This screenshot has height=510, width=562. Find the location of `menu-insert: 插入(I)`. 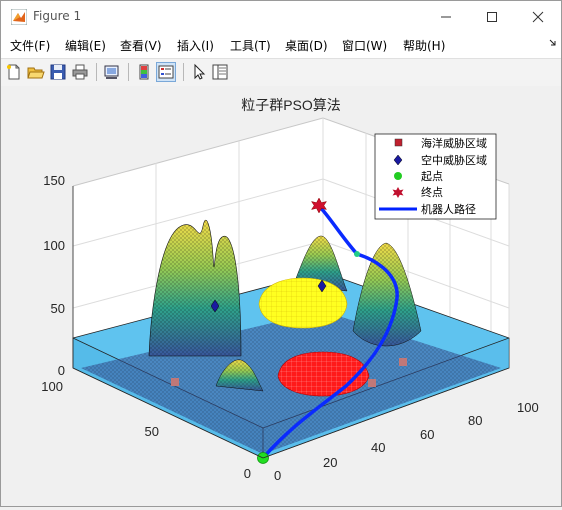

menu-insert: 插入(I) is located at coordinates (195, 45).